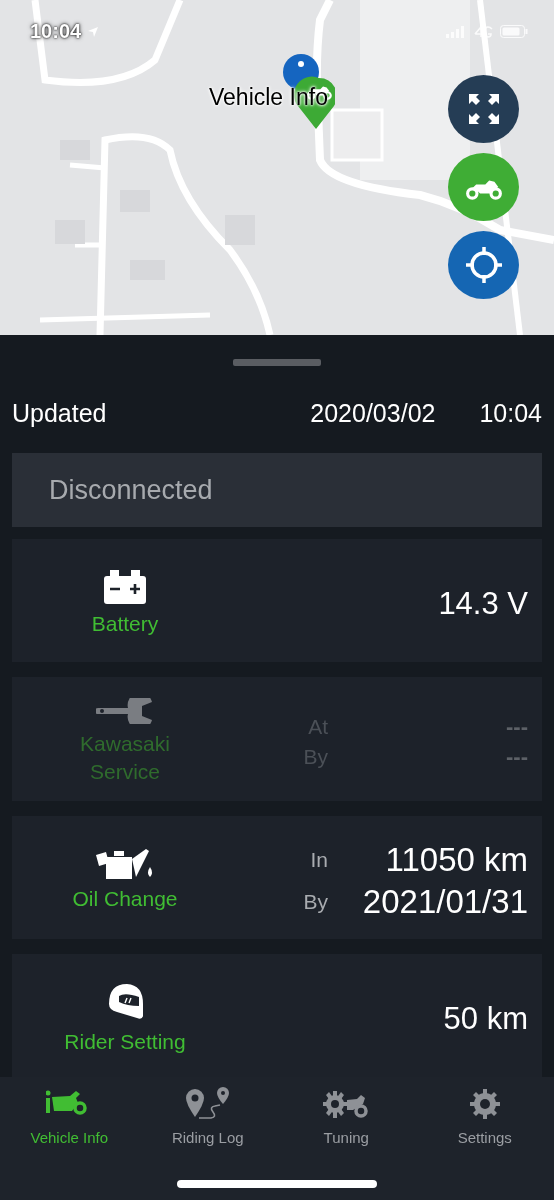  Describe the element at coordinates (444, 901) in the screenshot. I see `row-value: 2021/01/31` at that location.